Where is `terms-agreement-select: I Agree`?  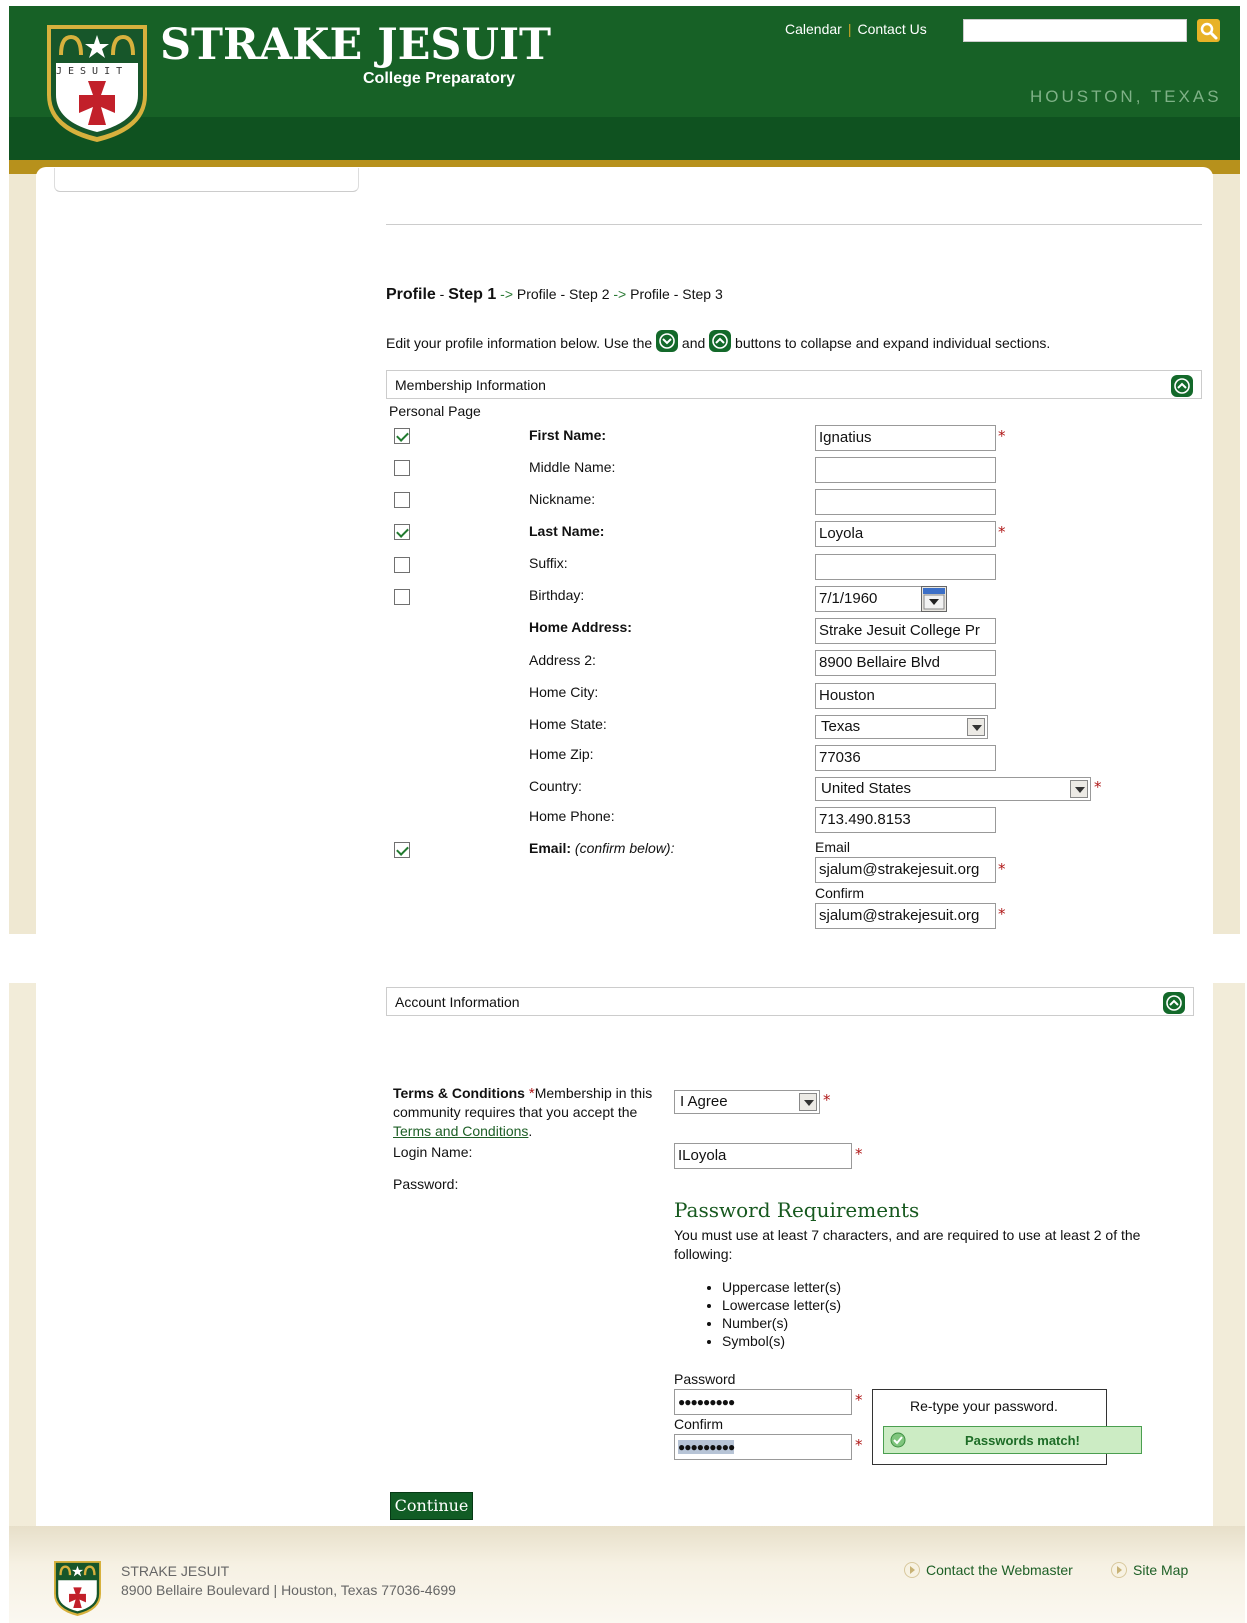
terms-agreement-select: I Agree is located at coordinates (747, 1102).